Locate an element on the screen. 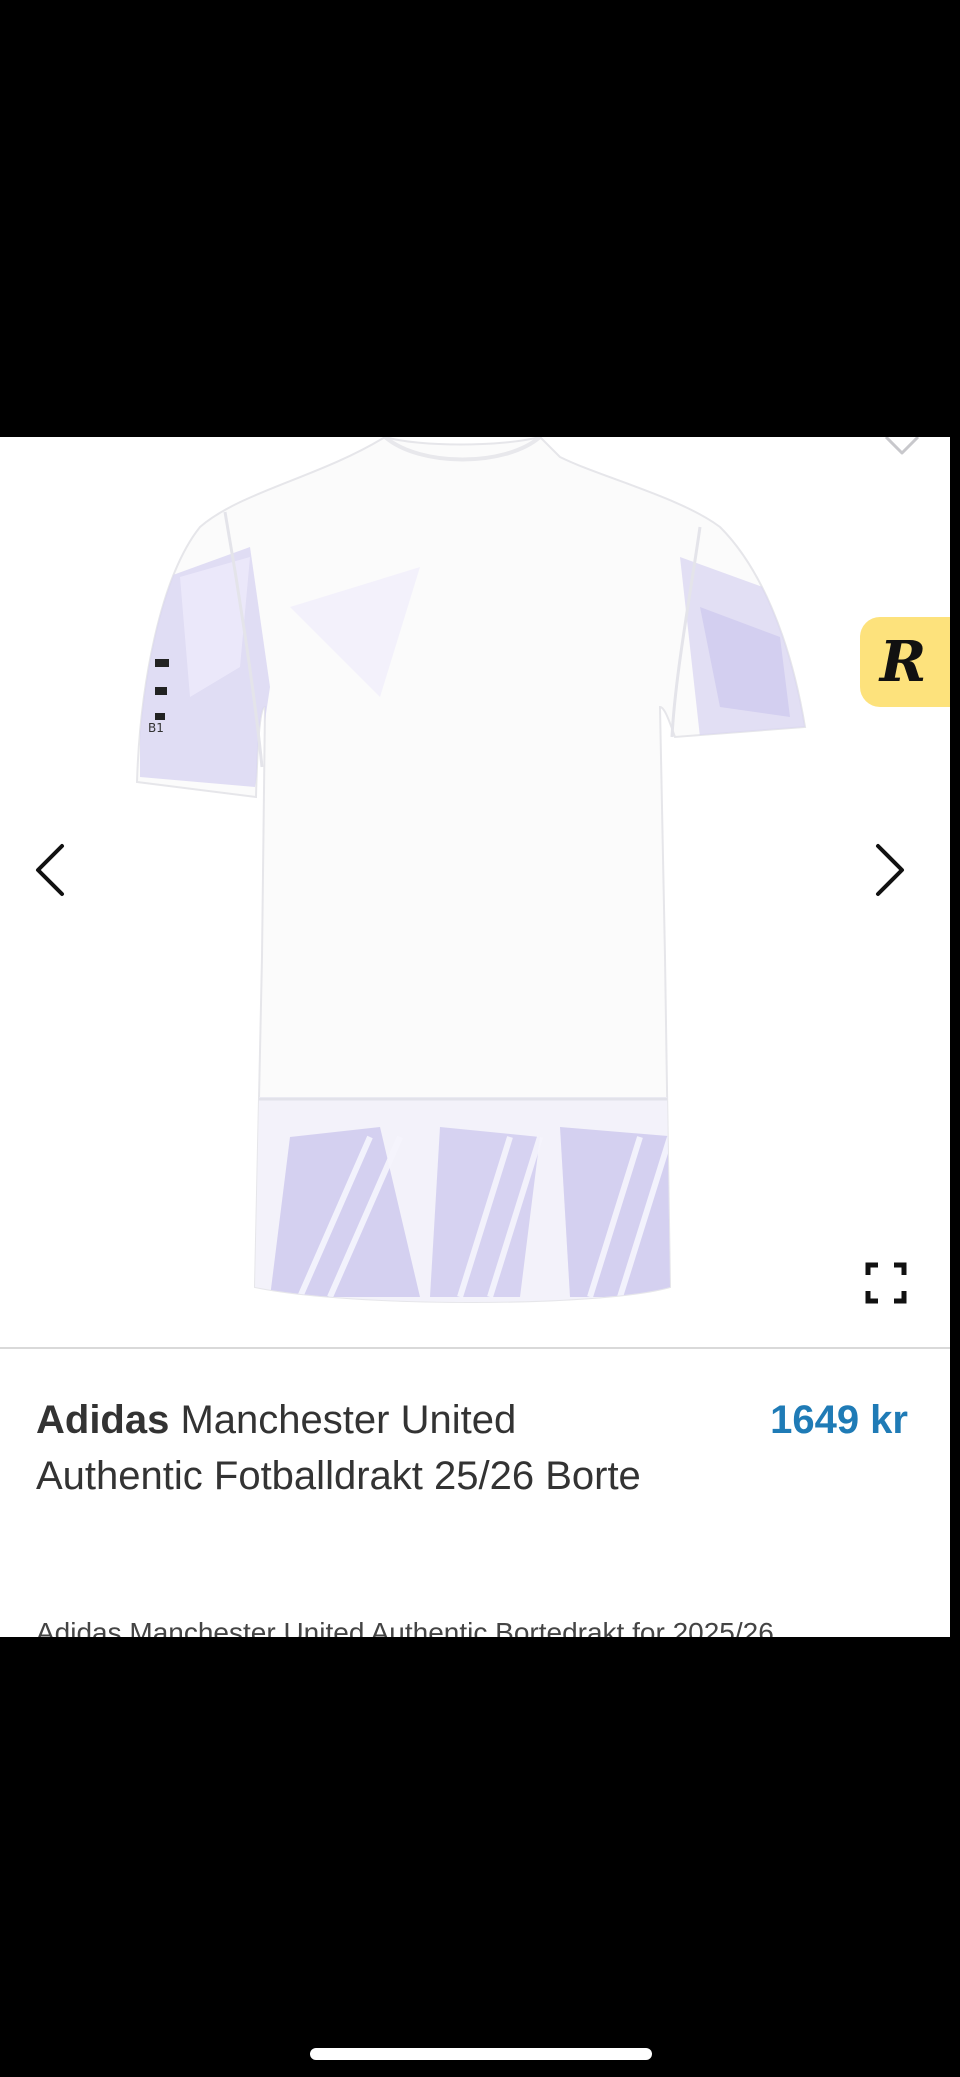 The width and height of the screenshot is (960, 2077). product-brand: Adidas is located at coordinates (103, 1420).